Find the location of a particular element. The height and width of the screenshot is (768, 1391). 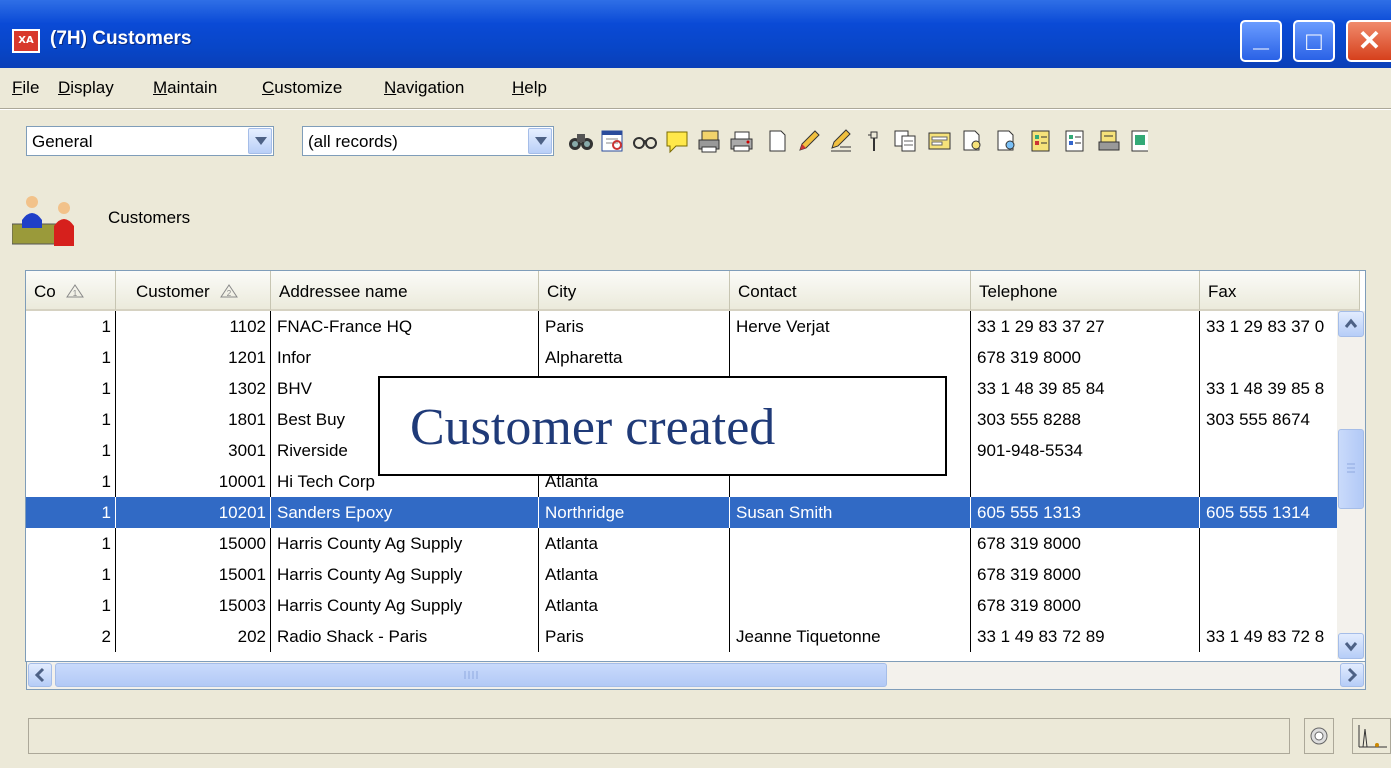

cell-customer: 1201 is located at coordinates (193, 357).